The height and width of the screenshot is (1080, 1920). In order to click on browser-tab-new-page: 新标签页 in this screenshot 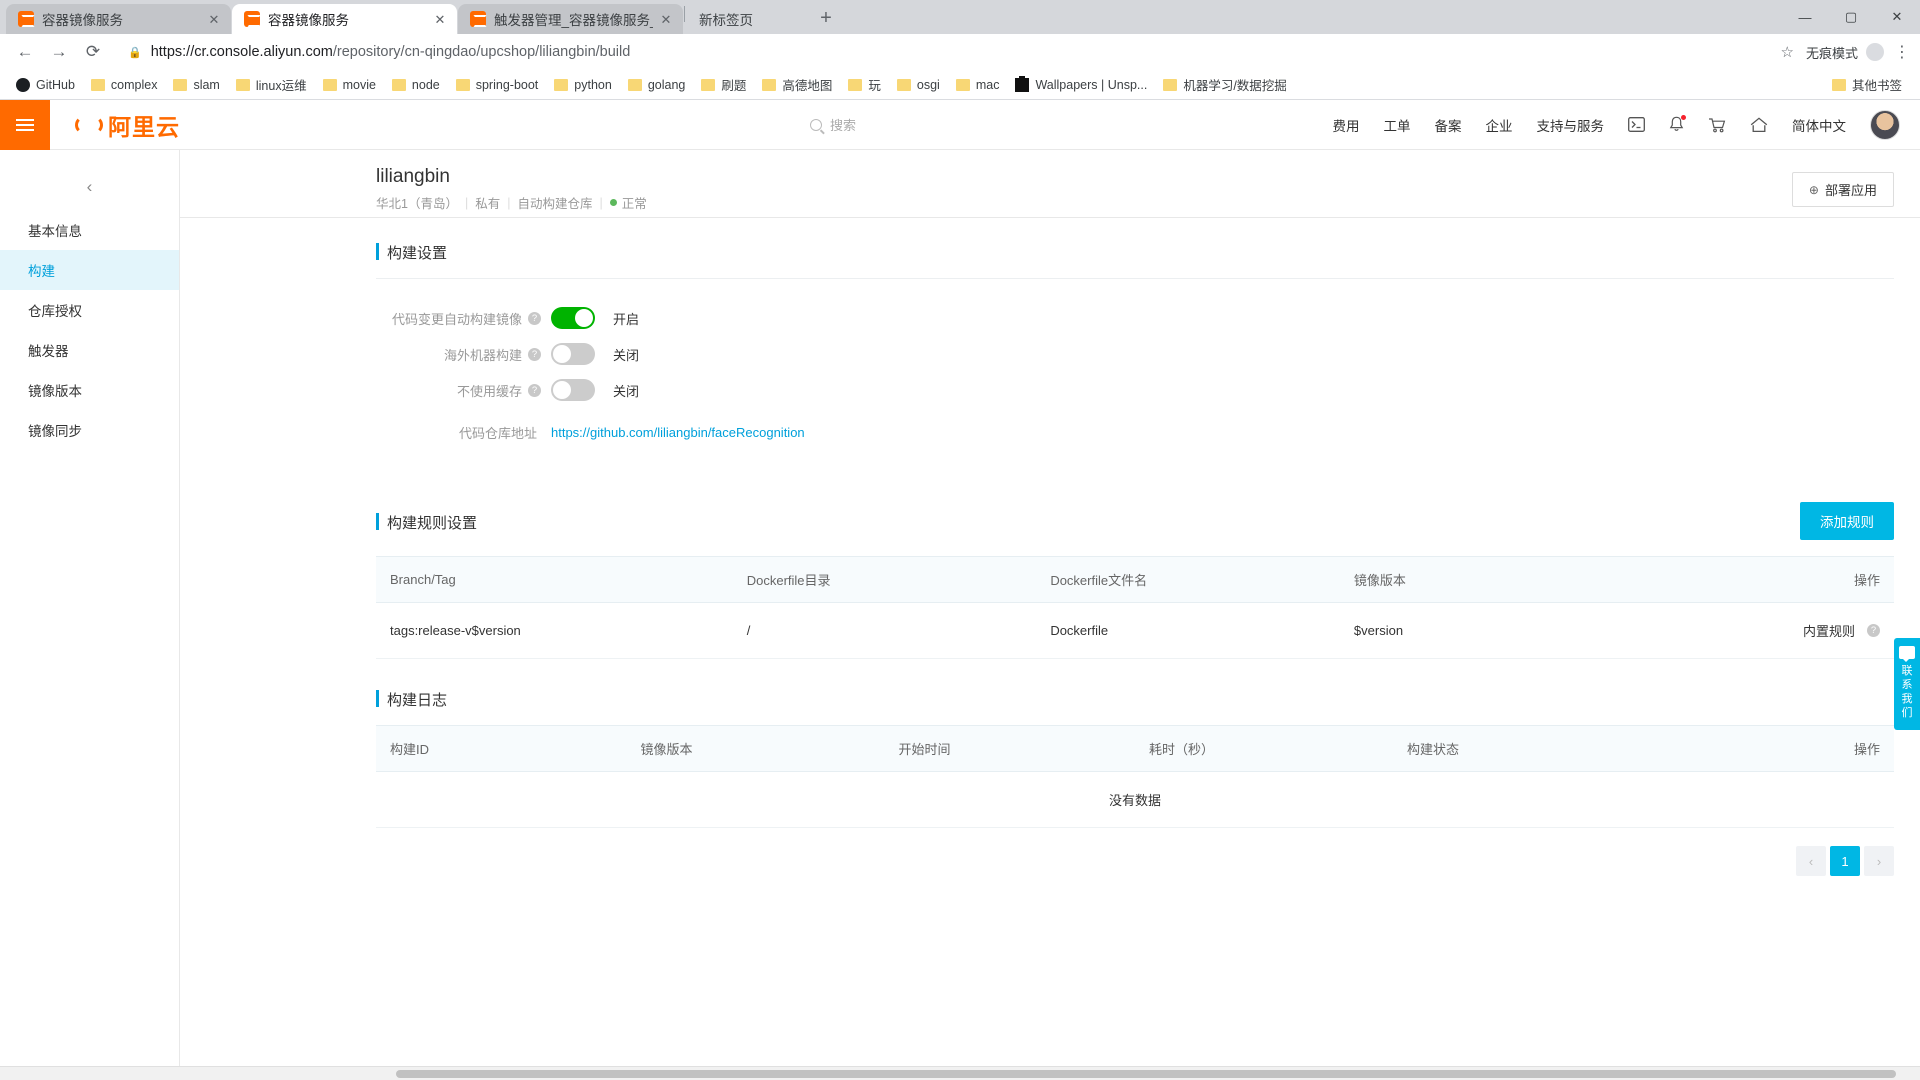, I will do `click(745, 19)`.